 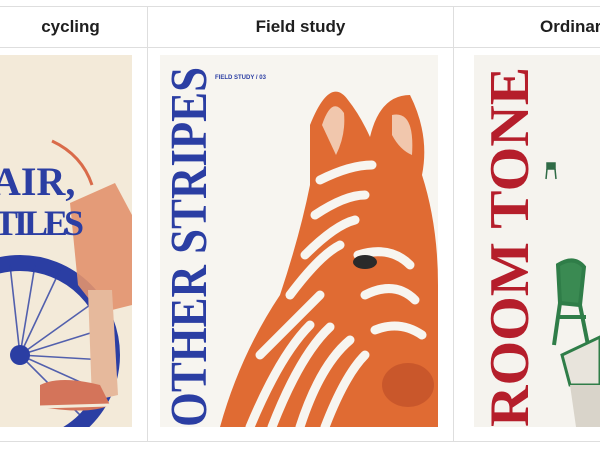 I want to click on column-header-ordinary: Ordinar, so click(x=527, y=27).